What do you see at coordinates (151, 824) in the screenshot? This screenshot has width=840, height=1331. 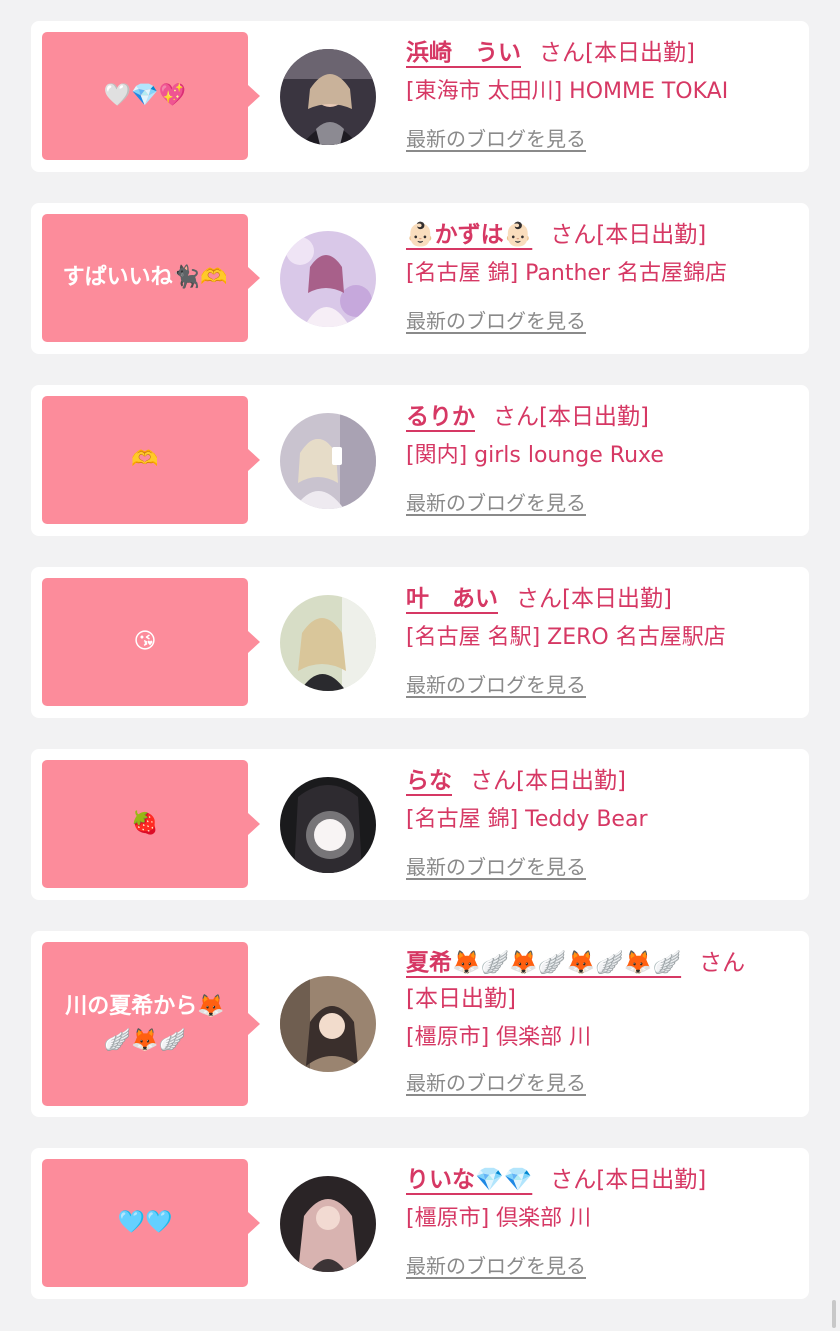 I see `message-bubble: 🍓` at bounding box center [151, 824].